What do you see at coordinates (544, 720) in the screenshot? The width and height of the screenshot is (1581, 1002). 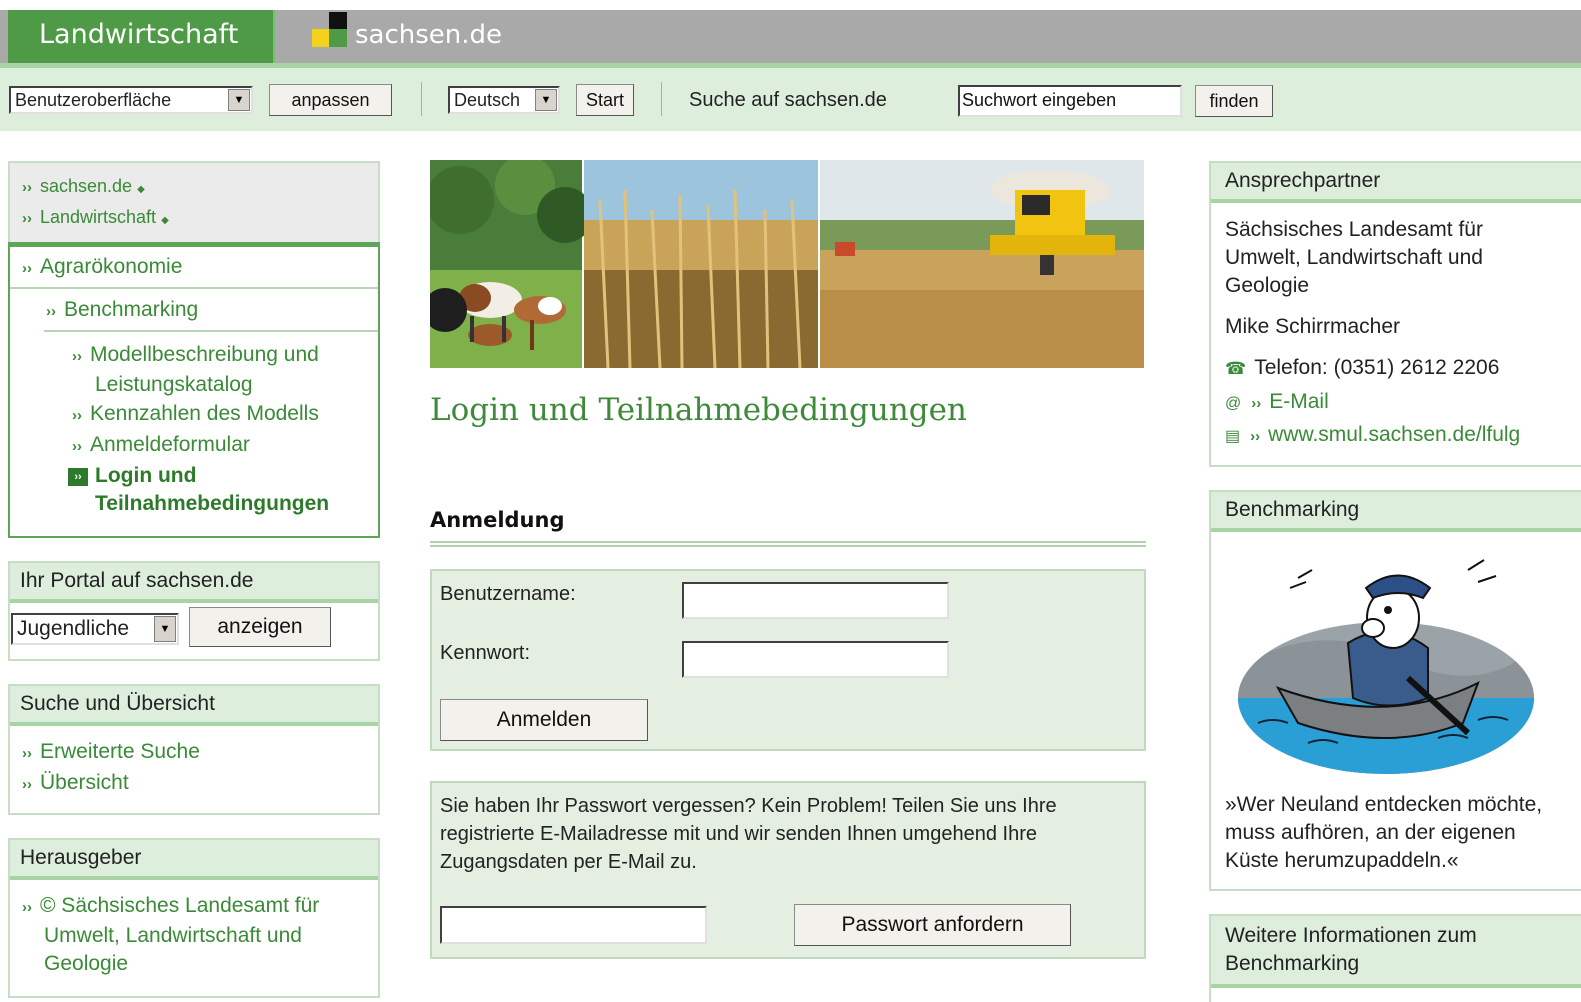 I see `login-button: Anmelden` at bounding box center [544, 720].